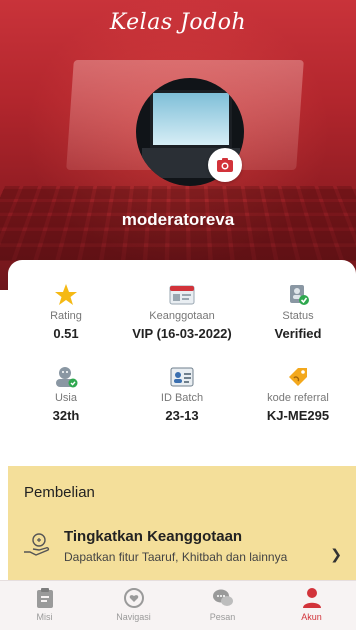 This screenshot has height=630, width=356. I want to click on camera-icon, so click(225, 165).